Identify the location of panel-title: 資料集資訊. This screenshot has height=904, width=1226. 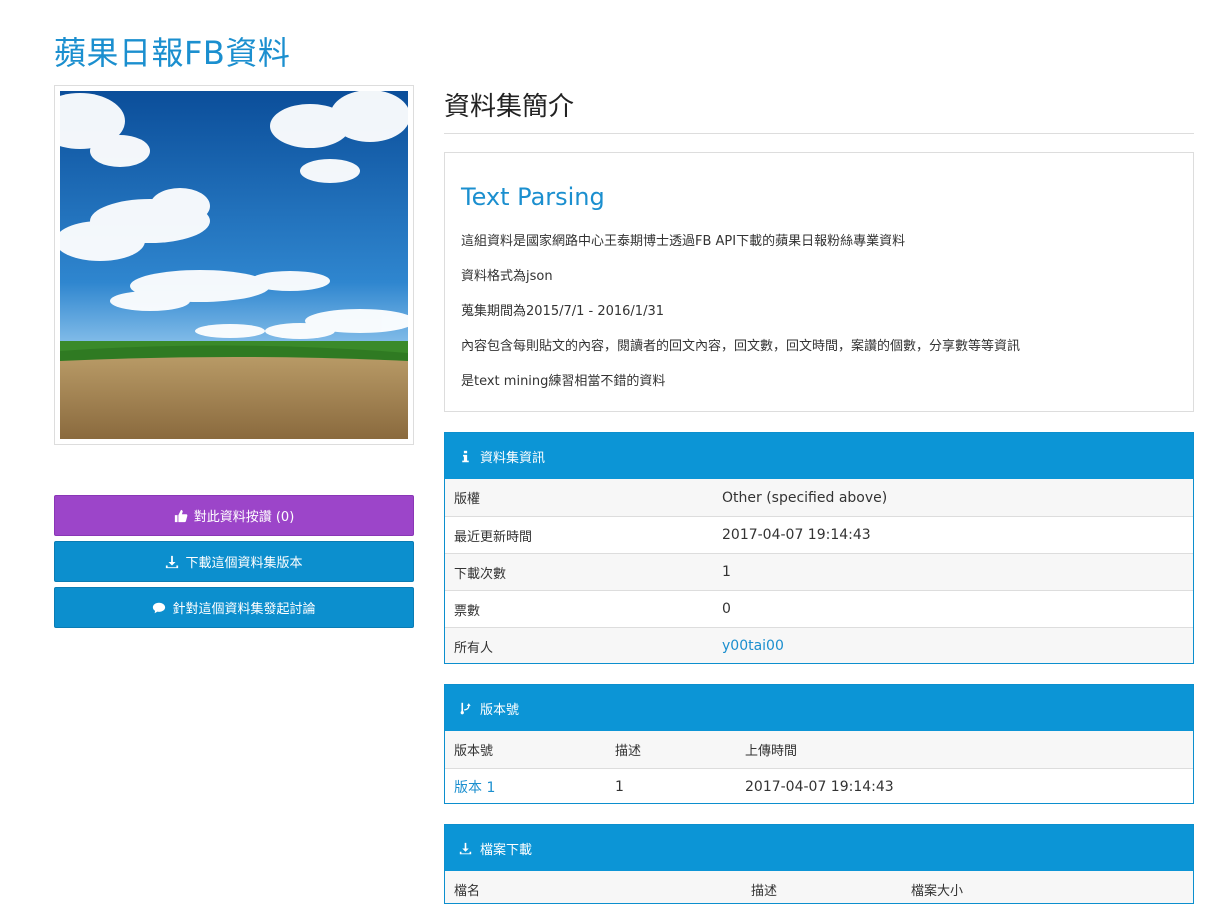
(513, 458).